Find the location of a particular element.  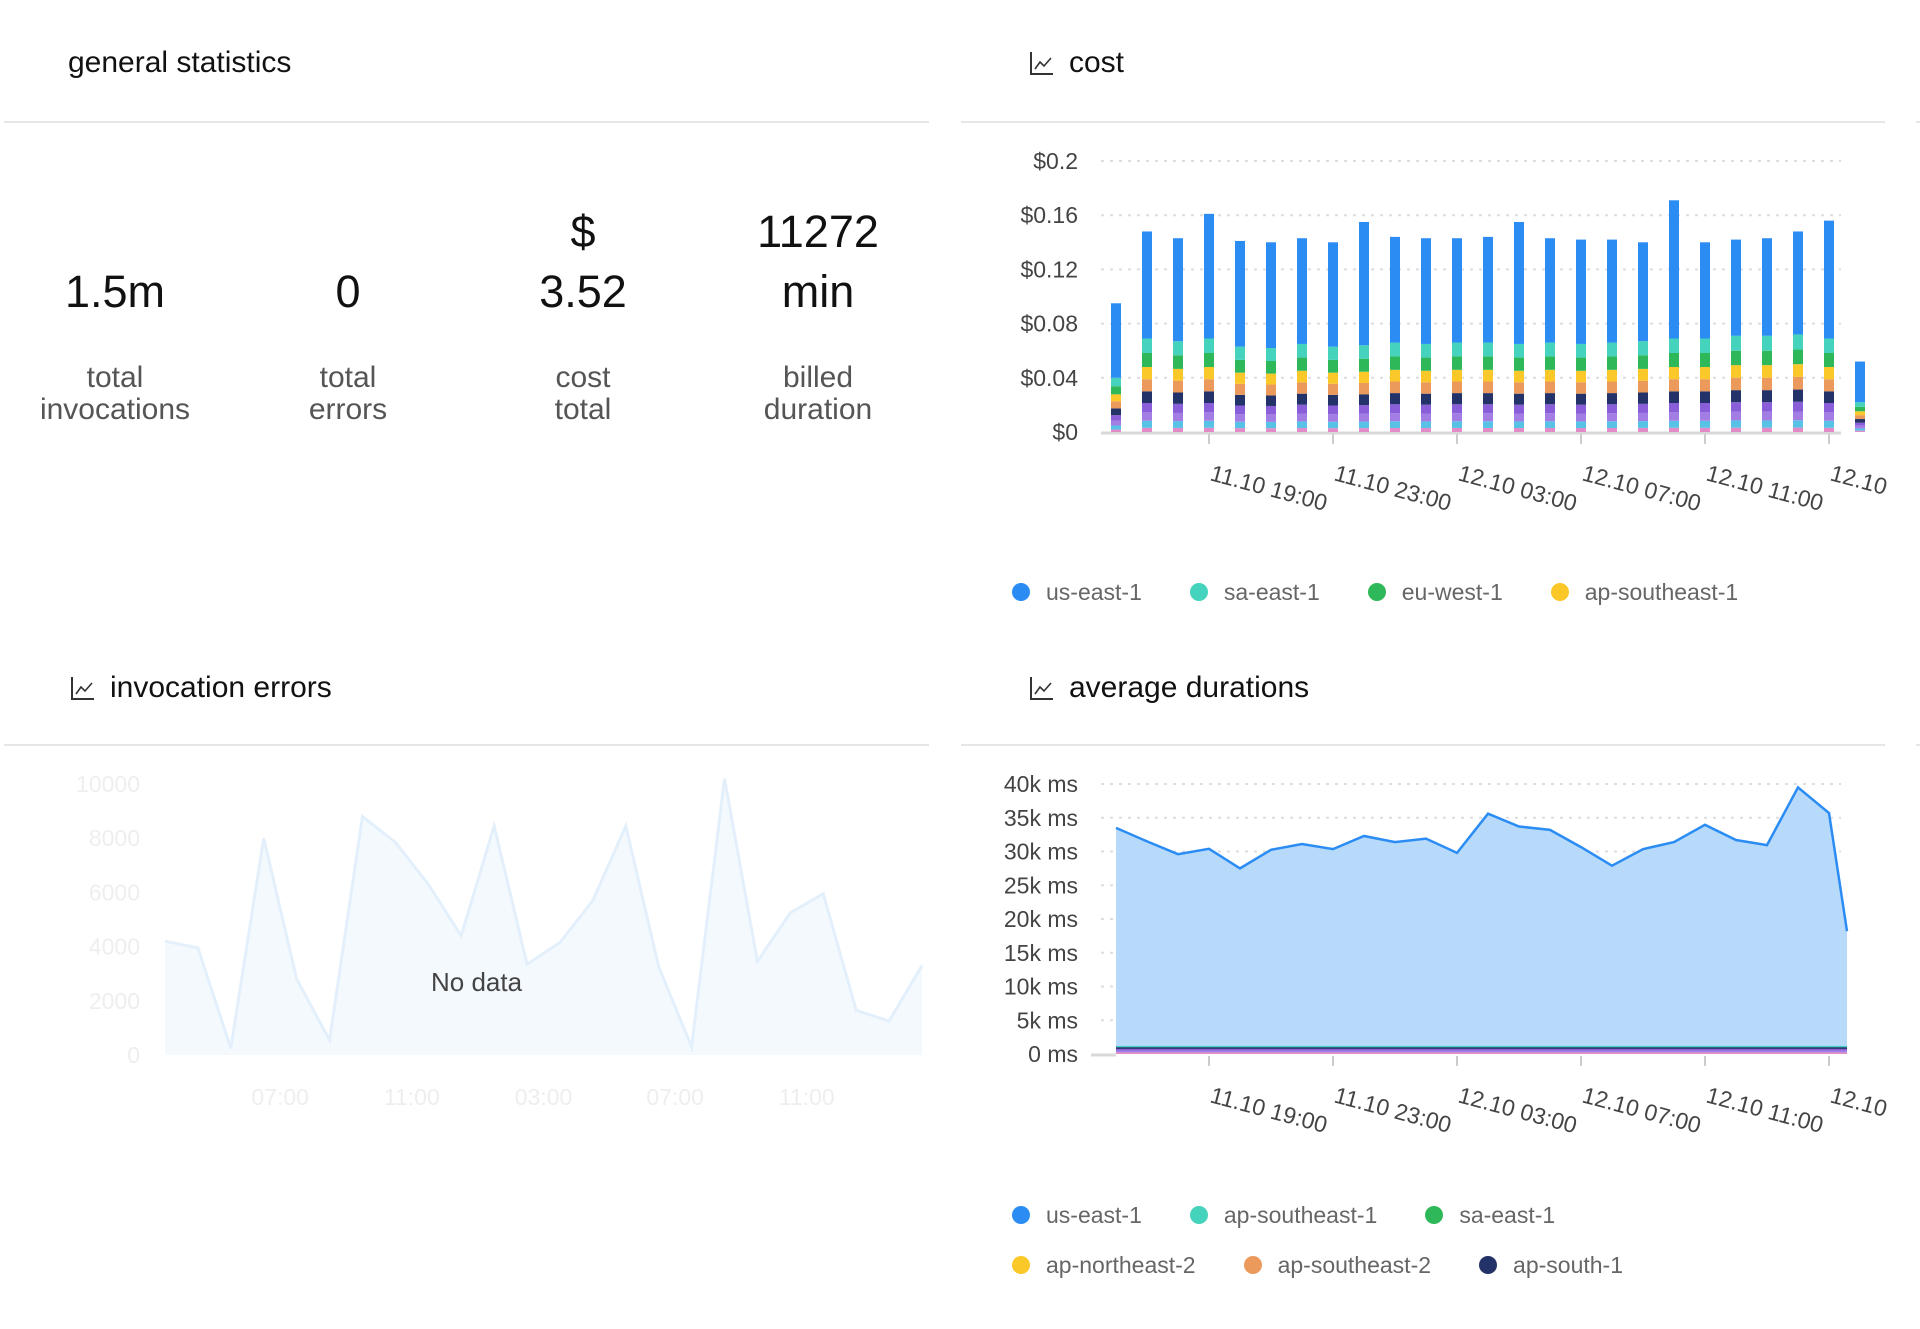

stat-label: total is located at coordinates (348, 377).